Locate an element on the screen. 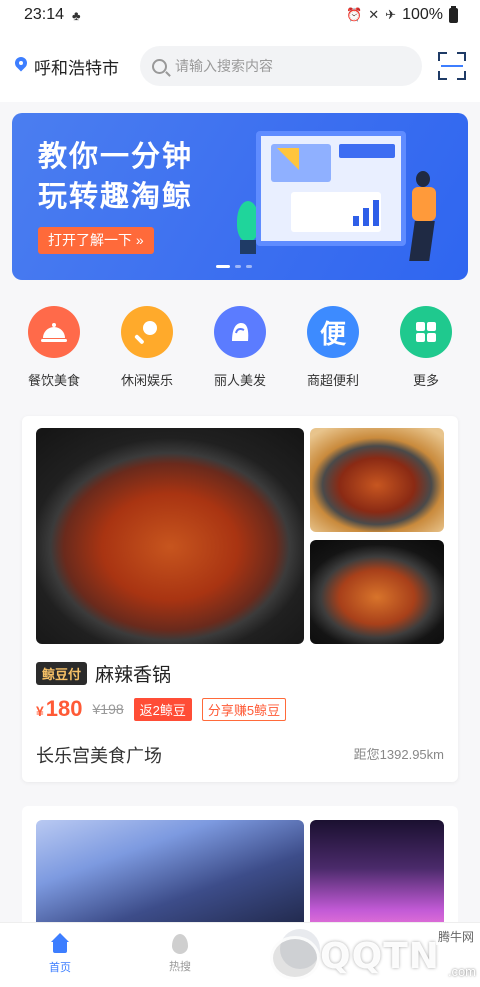 The width and height of the screenshot is (480, 987). status-bar: 23:14 ♣ ⏰ ✕ ✈ 100% is located at coordinates (240, 15).